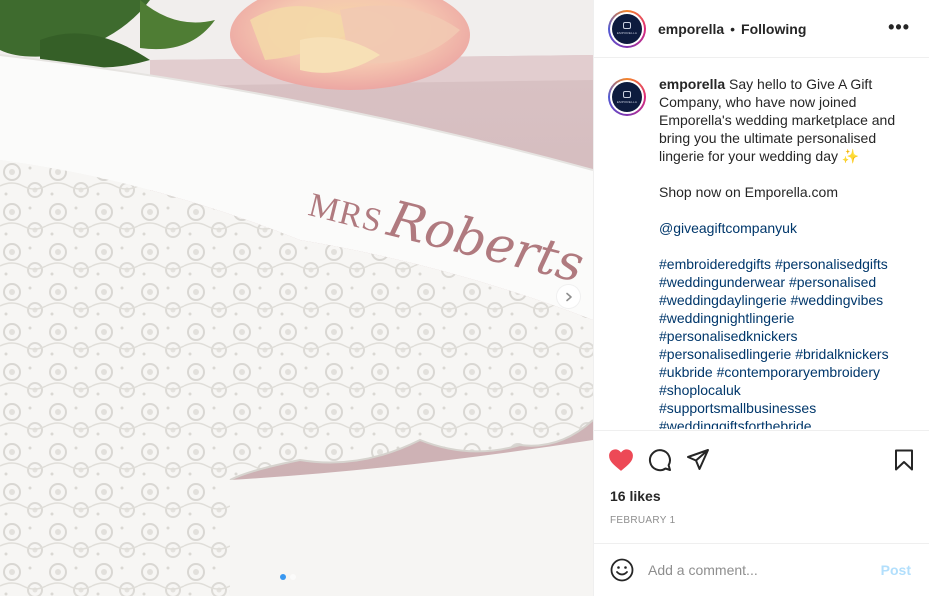  What do you see at coordinates (896, 570) in the screenshot?
I see `post-comment-button: Post` at bounding box center [896, 570].